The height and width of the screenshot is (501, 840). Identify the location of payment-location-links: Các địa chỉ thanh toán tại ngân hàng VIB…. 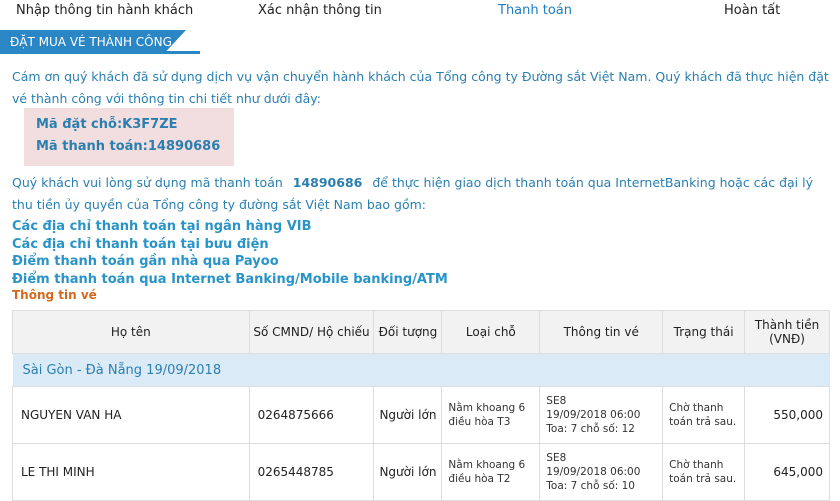
(230, 253).